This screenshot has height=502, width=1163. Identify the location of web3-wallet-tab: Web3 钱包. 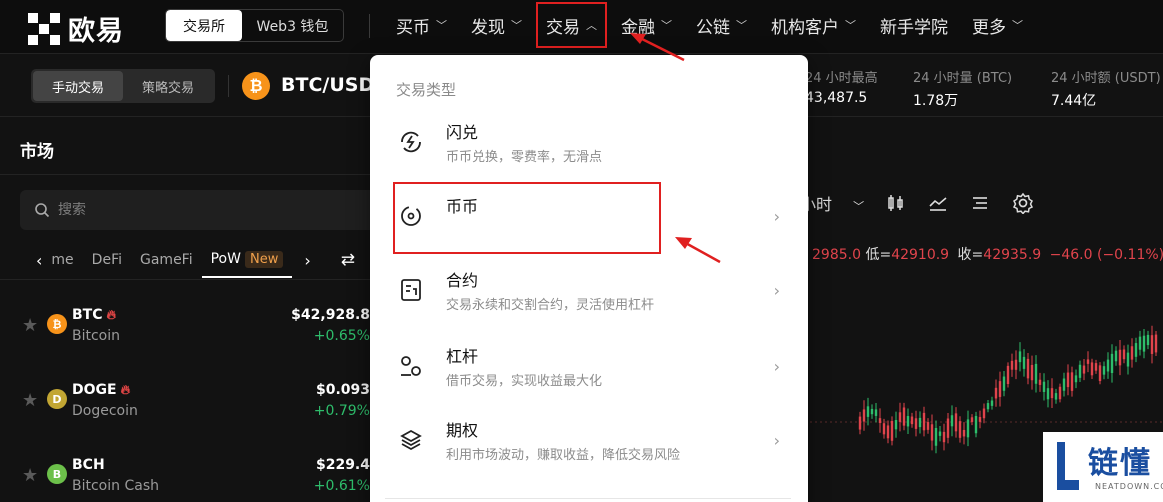
(292, 25).